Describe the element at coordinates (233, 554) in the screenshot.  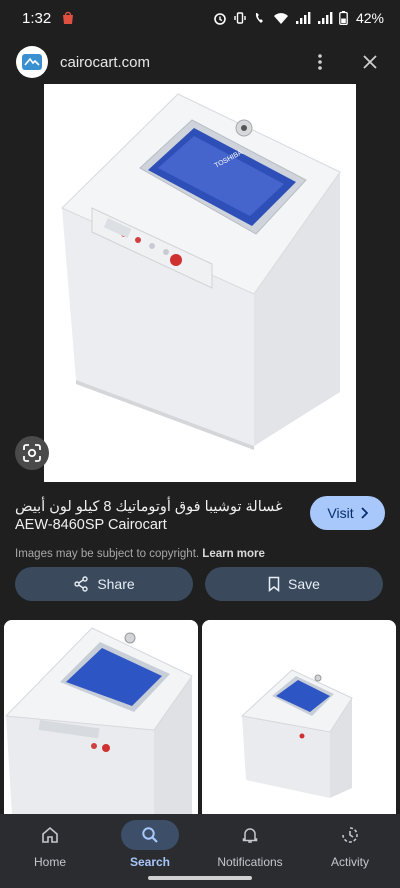
I see `learn-more-link: Learn more` at that location.